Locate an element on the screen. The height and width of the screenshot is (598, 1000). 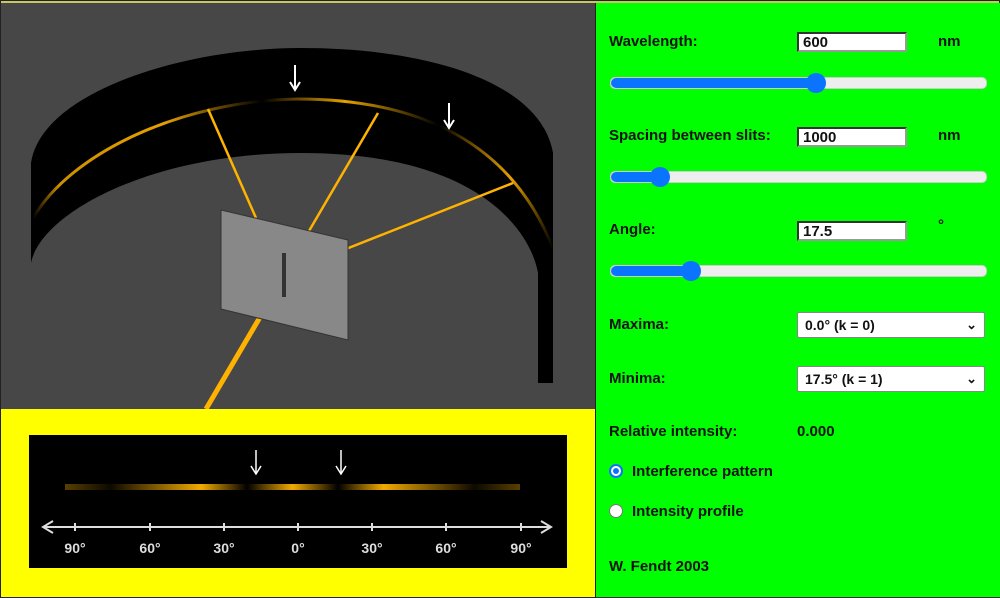
interference-pattern-label: Interference pattern is located at coordinates (702, 471).